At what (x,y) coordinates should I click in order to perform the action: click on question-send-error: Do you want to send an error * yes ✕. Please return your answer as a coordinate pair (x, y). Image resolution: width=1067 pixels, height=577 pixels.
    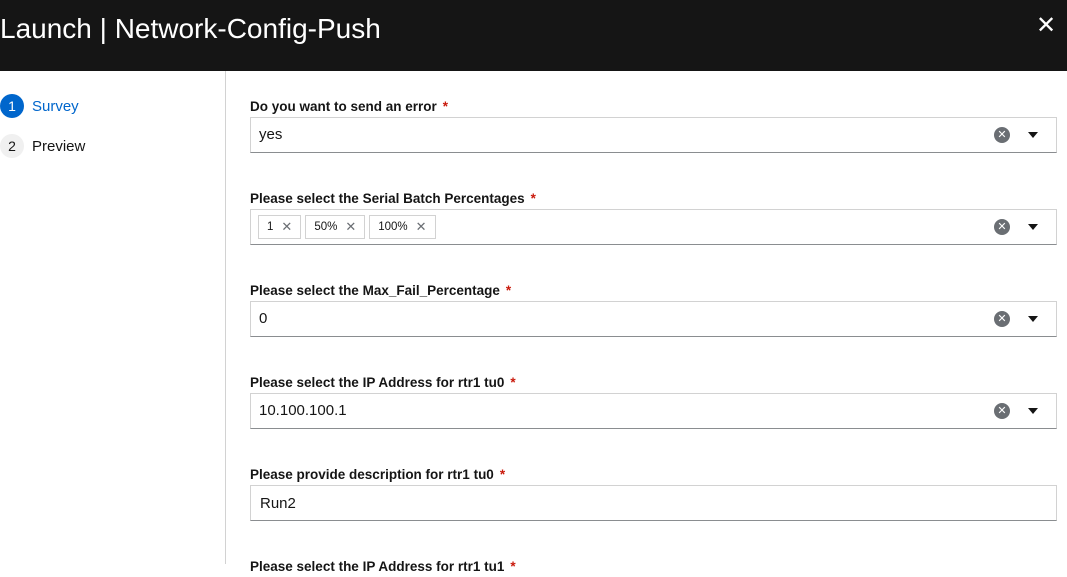
    Looking at the image, I should click on (653, 125).